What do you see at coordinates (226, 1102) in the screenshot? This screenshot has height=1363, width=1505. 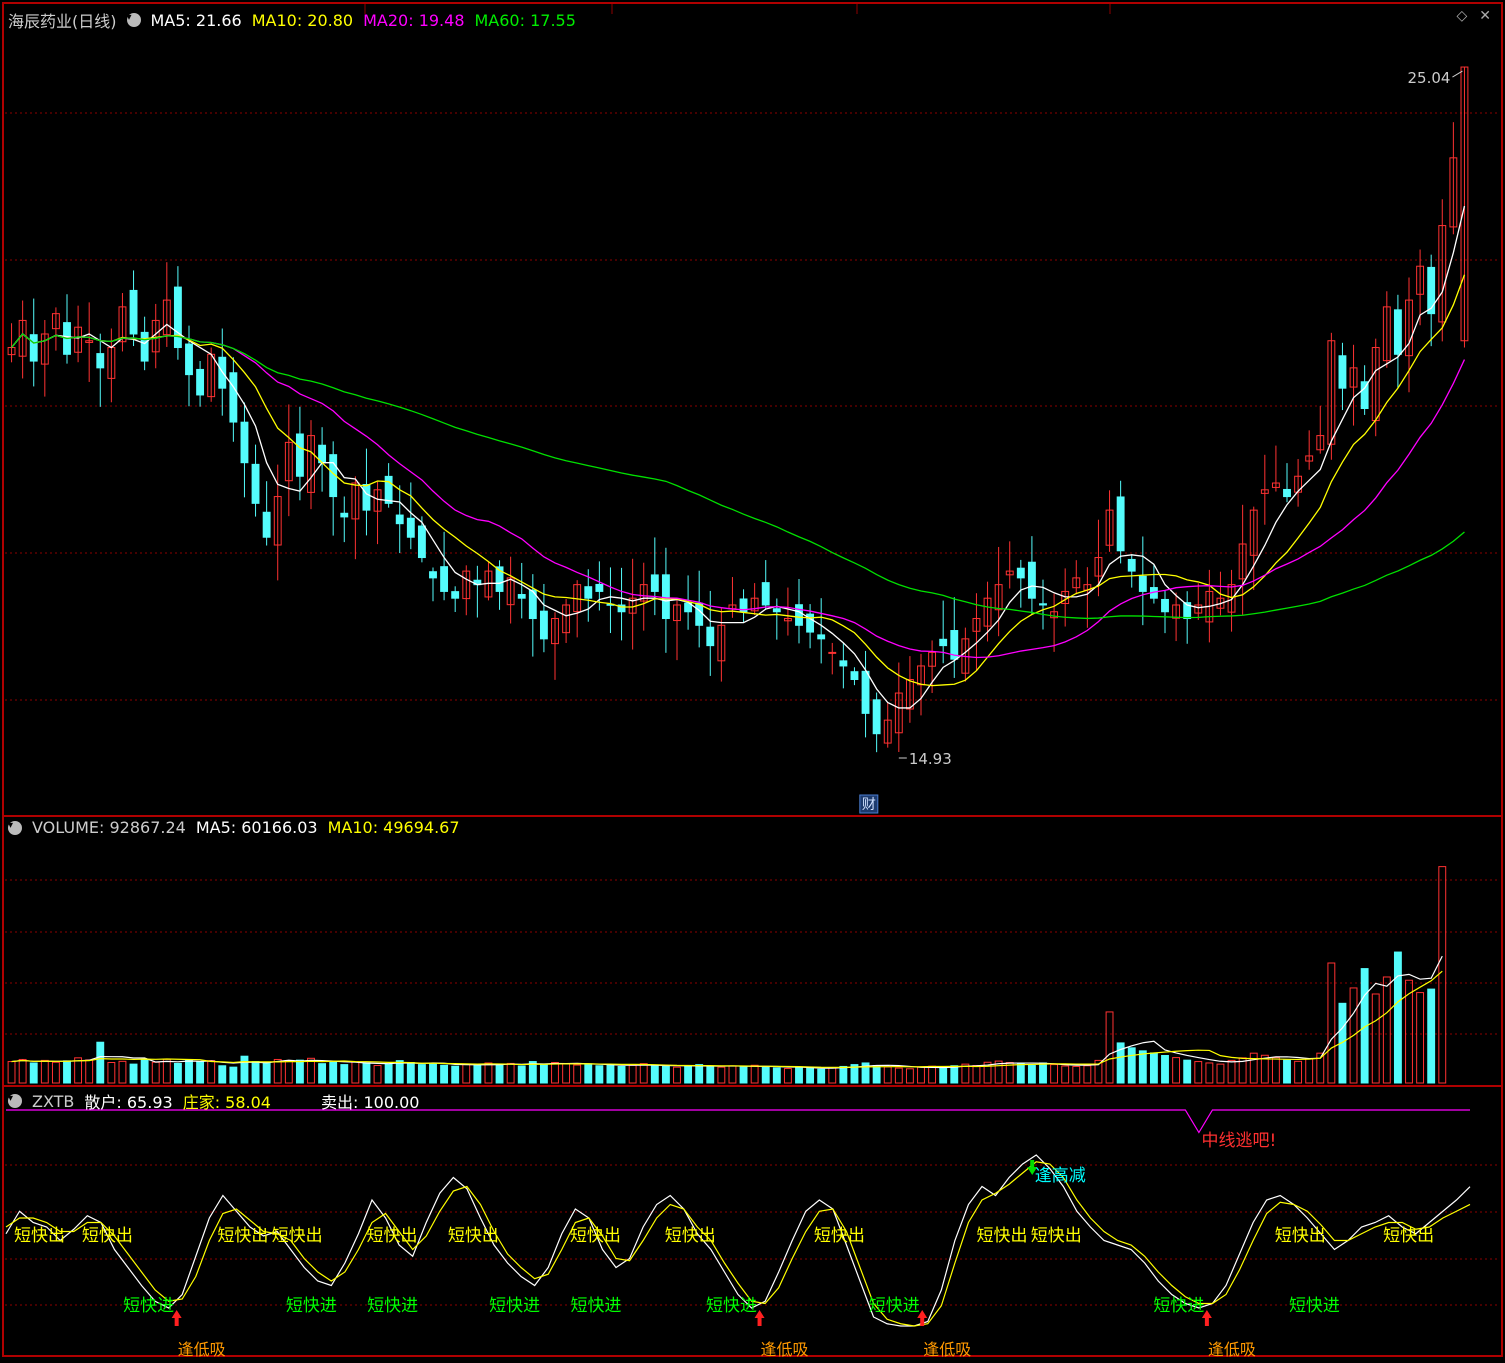 I see `dealer-value: 庄家: 58.04` at bounding box center [226, 1102].